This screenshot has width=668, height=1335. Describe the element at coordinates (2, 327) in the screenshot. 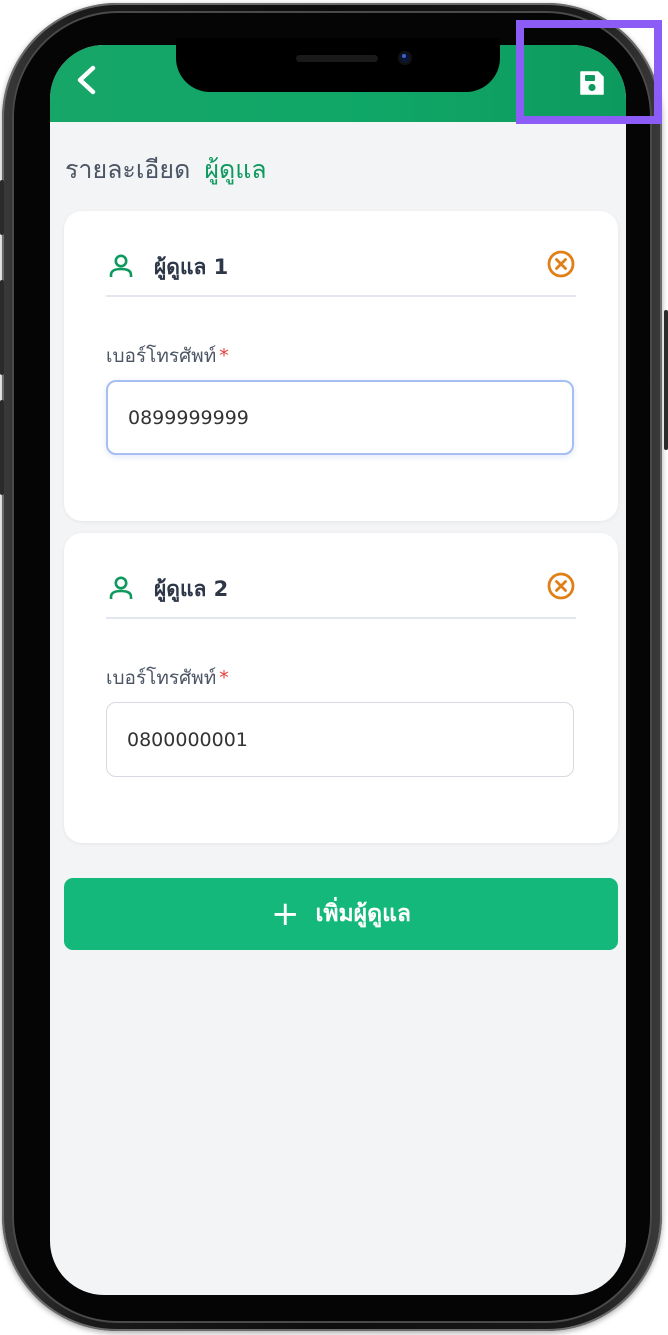

I see `side-button-volume-up` at that location.